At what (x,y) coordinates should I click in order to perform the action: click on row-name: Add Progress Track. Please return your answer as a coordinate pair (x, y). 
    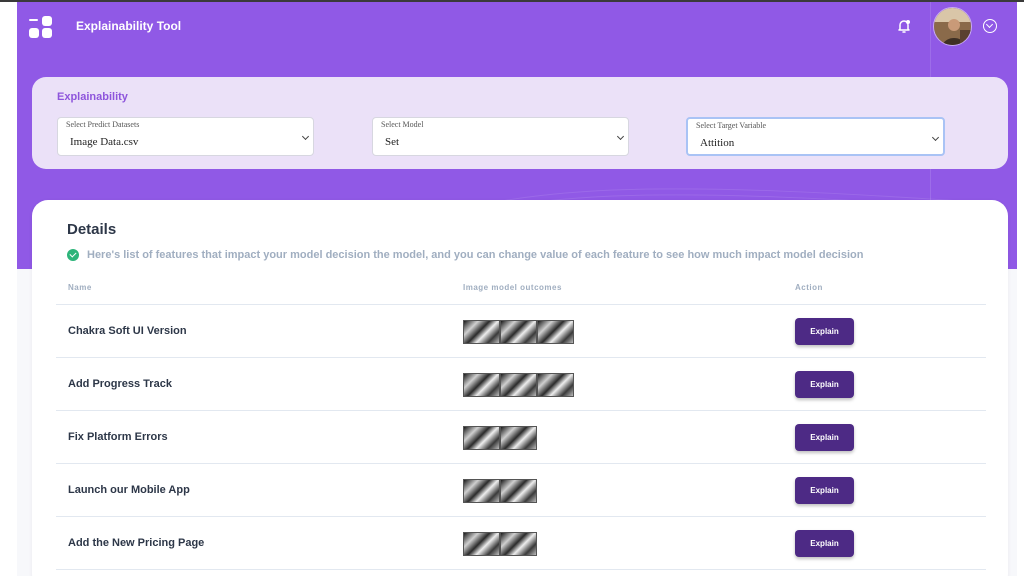
    Looking at the image, I should click on (120, 384).